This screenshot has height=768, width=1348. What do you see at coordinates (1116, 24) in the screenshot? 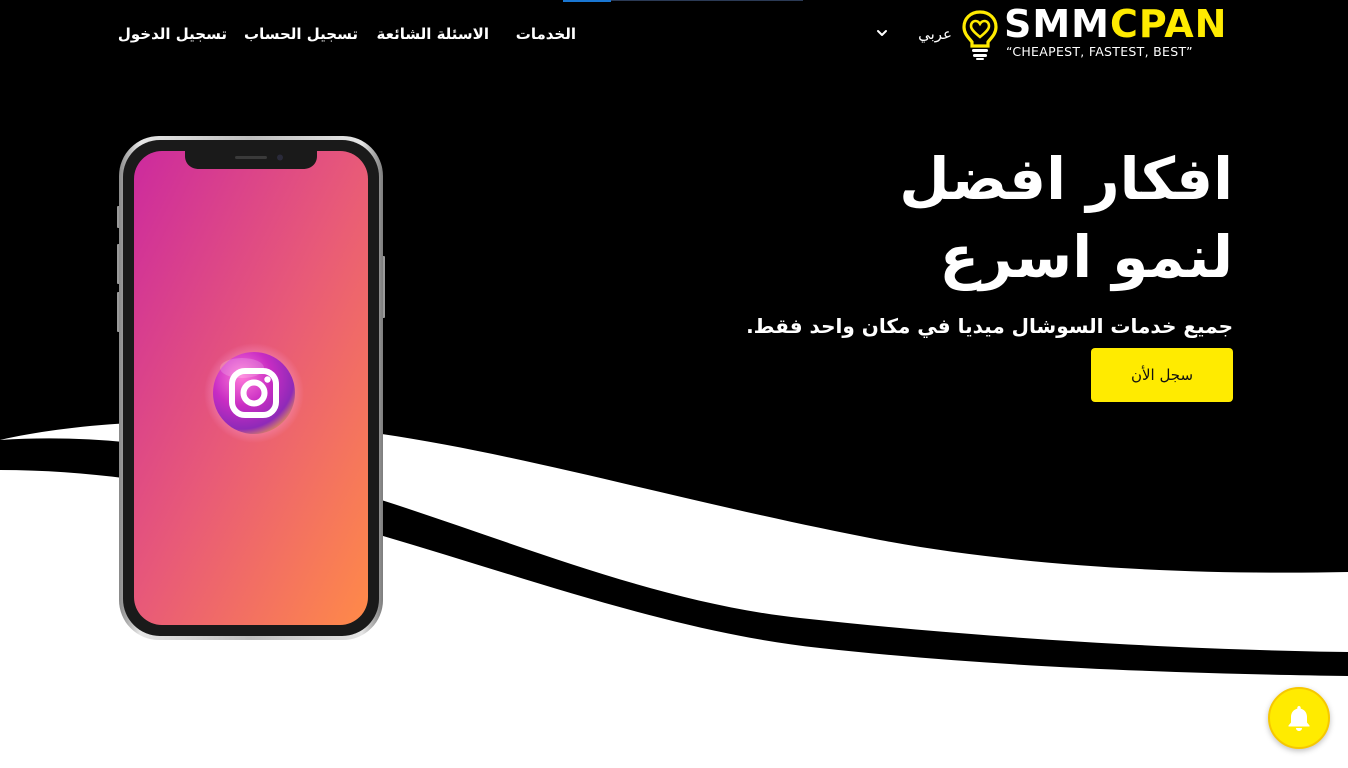
I see `brand-name: SMMCPAN` at bounding box center [1116, 24].